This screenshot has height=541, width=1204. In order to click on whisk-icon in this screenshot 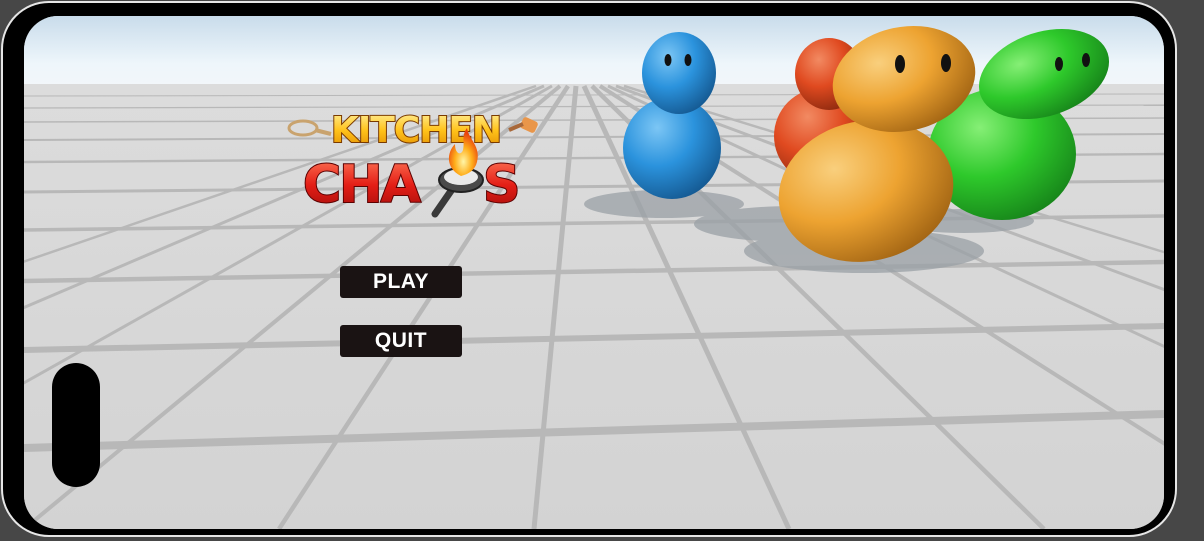, I will do `click(309, 128)`.